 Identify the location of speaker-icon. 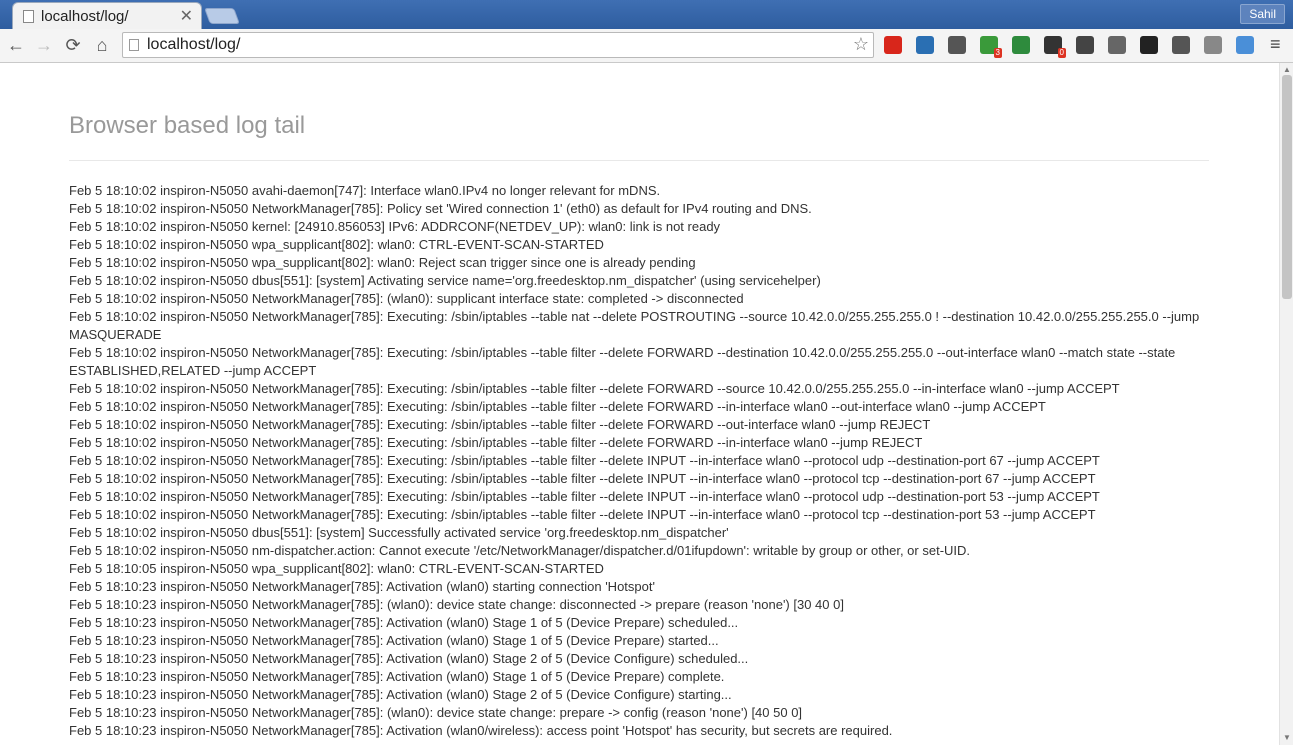
(1117, 45).